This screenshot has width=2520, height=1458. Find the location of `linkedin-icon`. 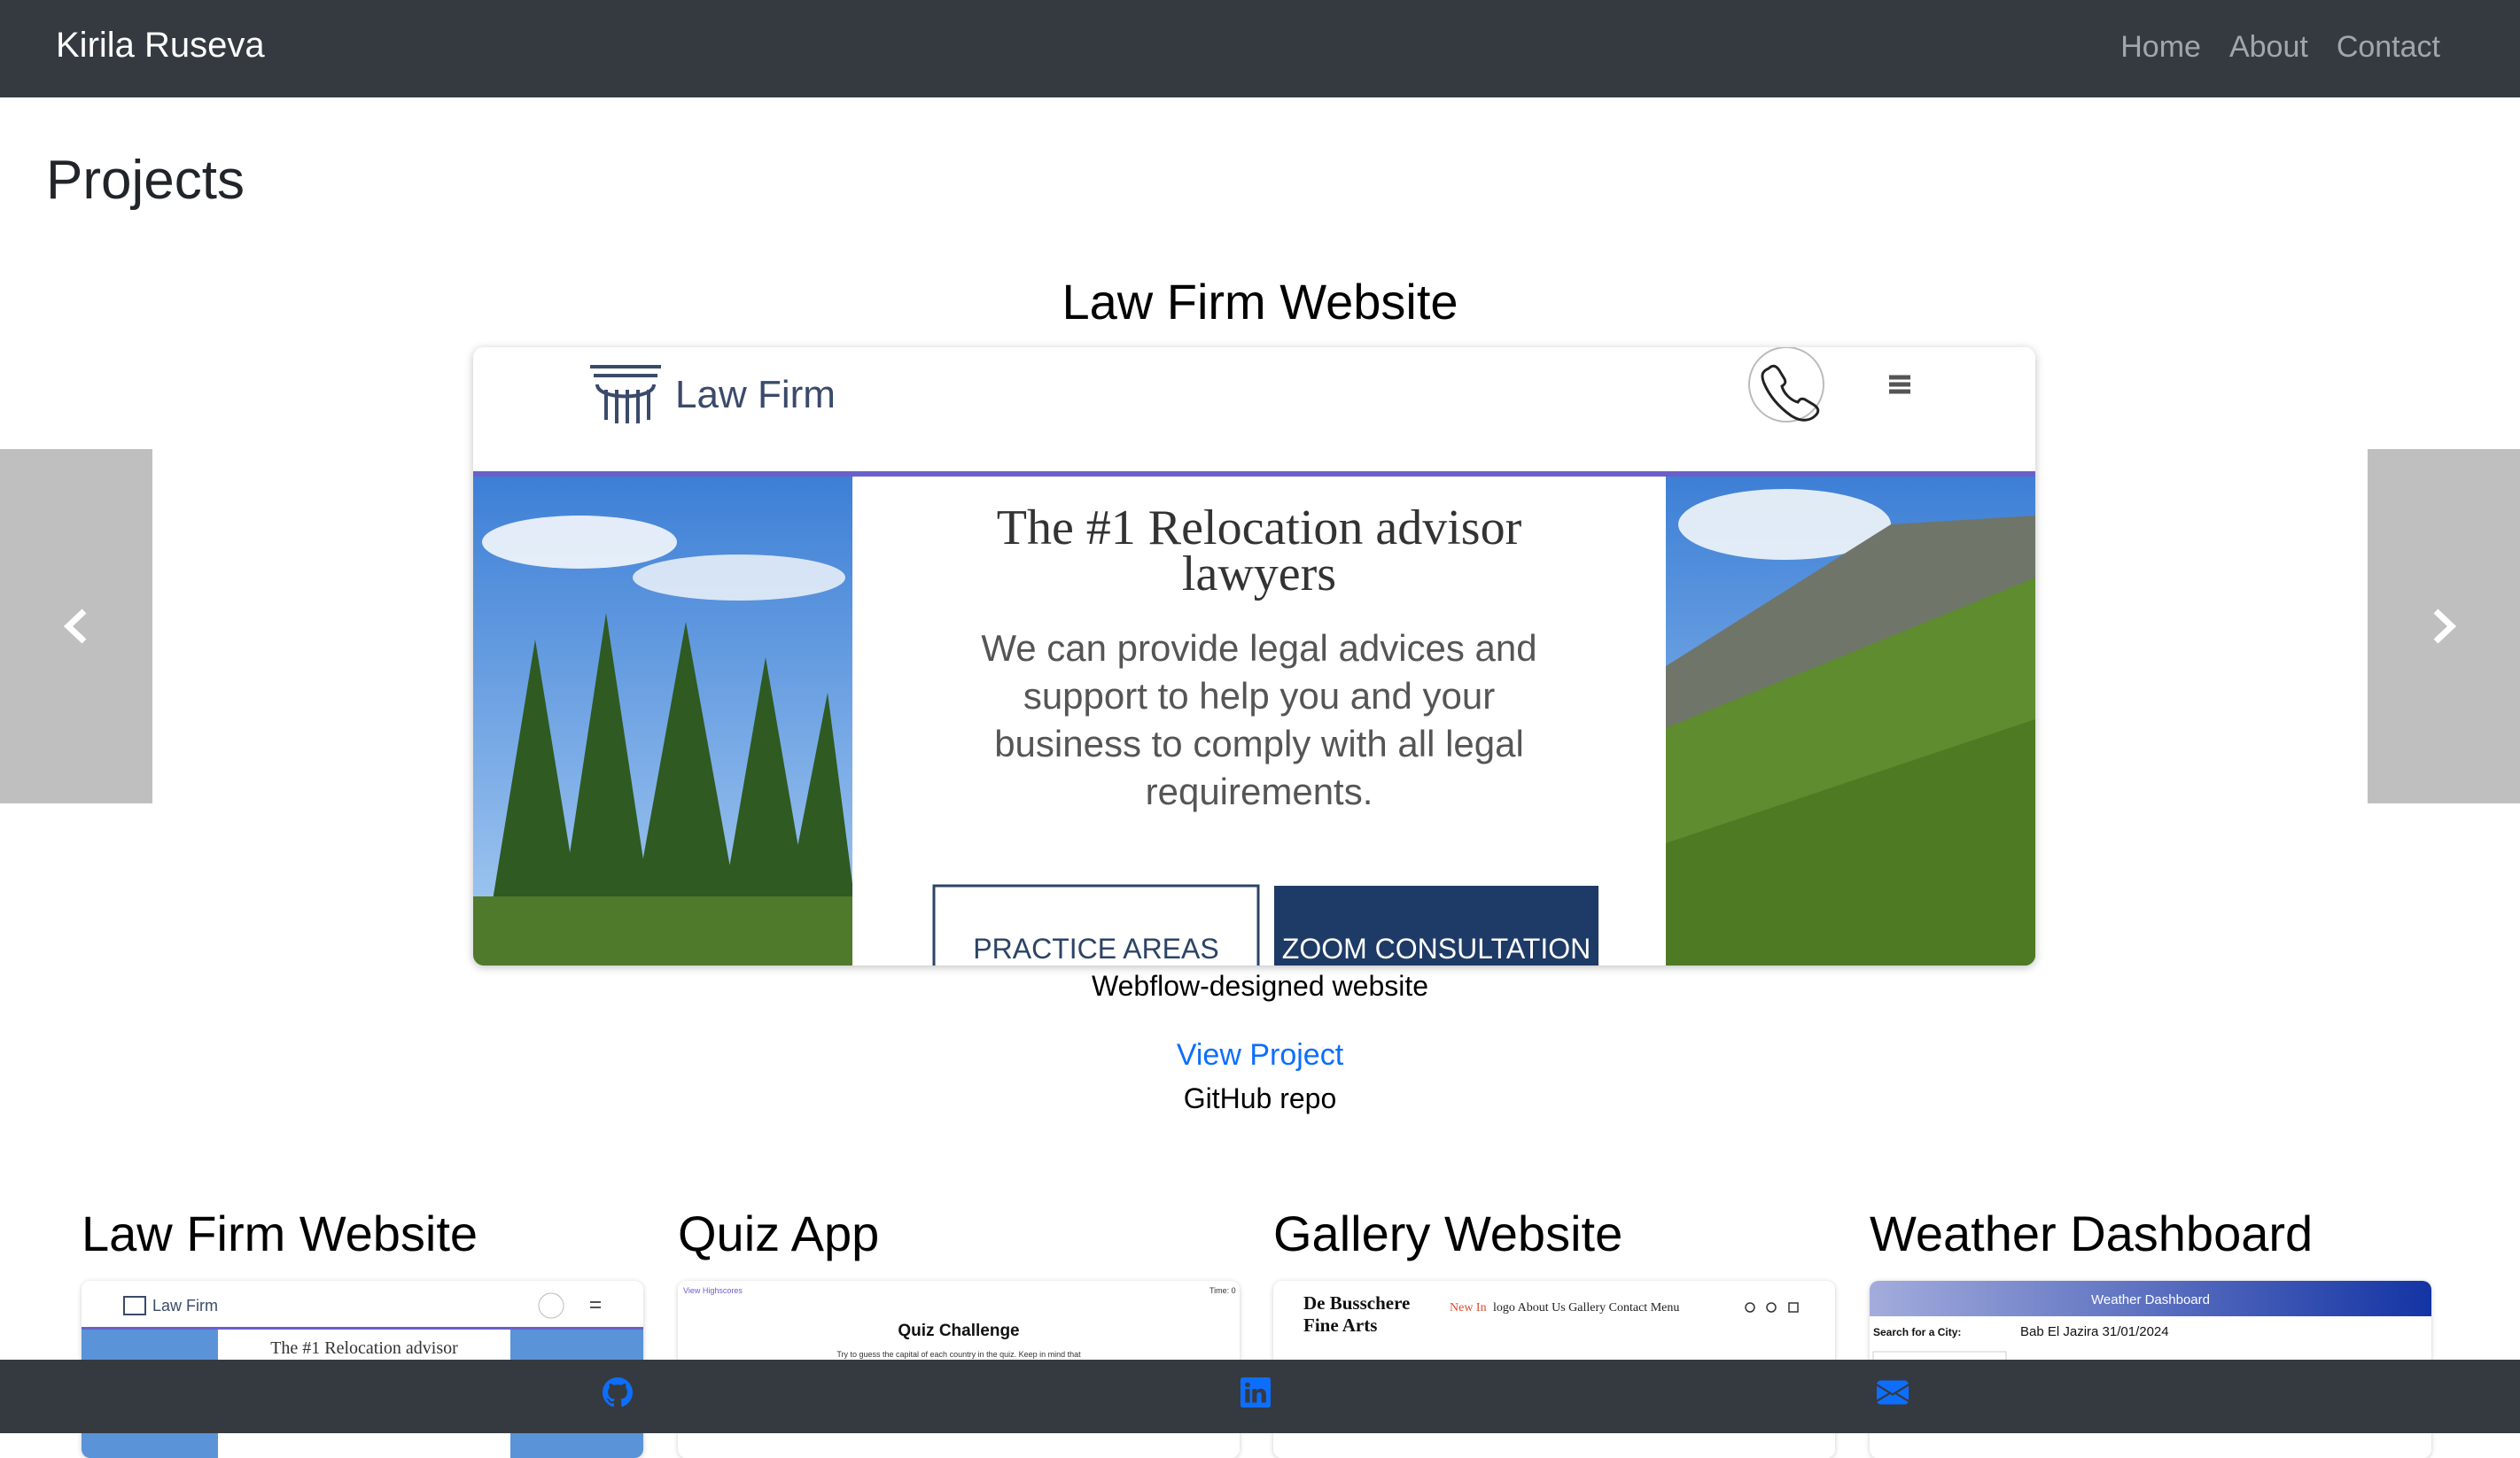

linkedin-icon is located at coordinates (1256, 1394).